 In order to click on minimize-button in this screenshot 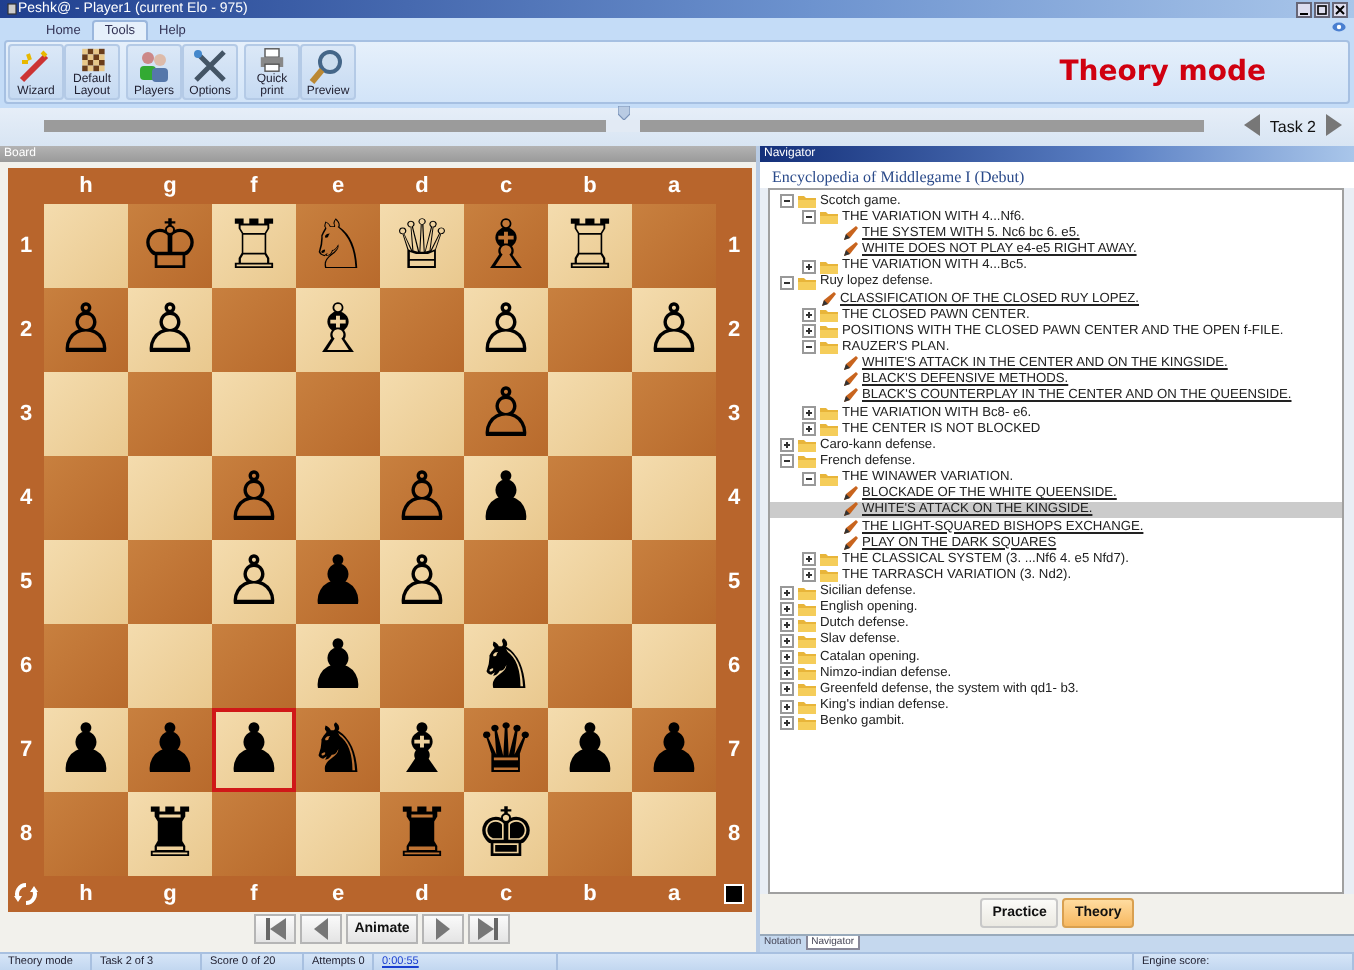, I will do `click(1304, 9)`.